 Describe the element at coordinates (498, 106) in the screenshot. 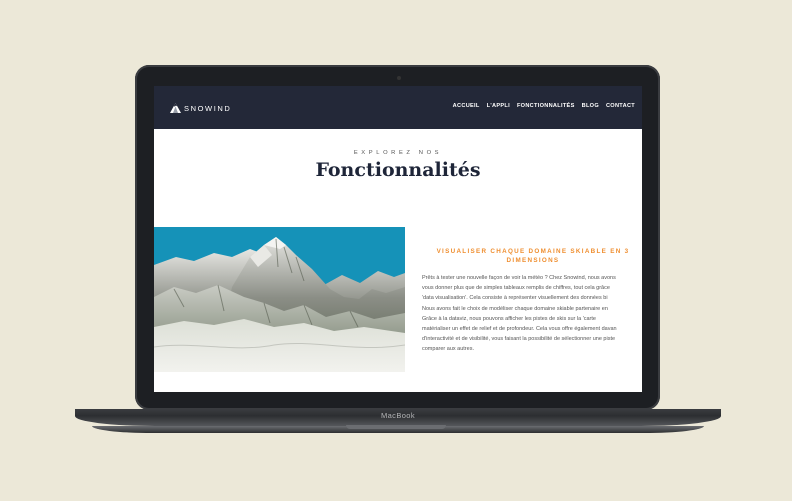

I see `nav-link-appli: L'APPLI` at that location.